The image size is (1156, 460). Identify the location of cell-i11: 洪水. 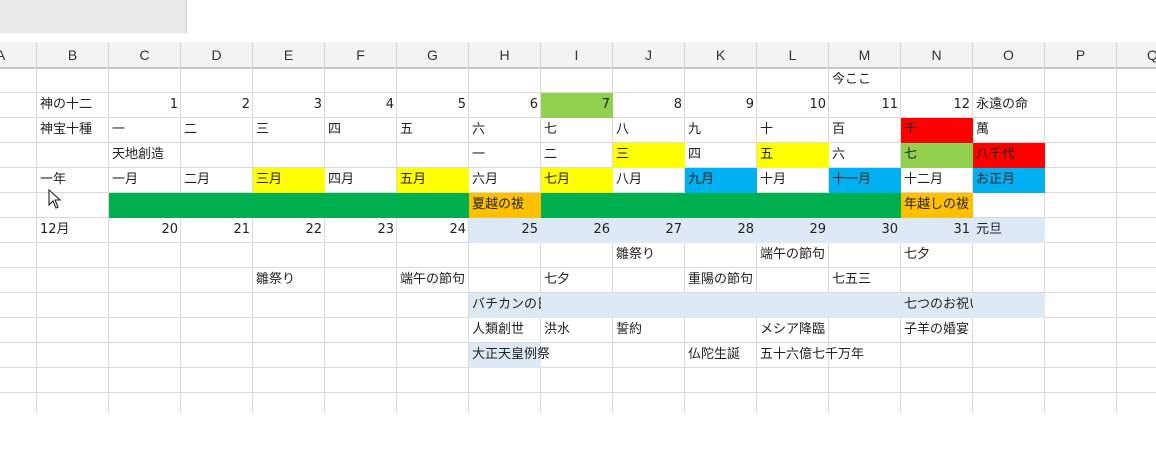
(577, 330).